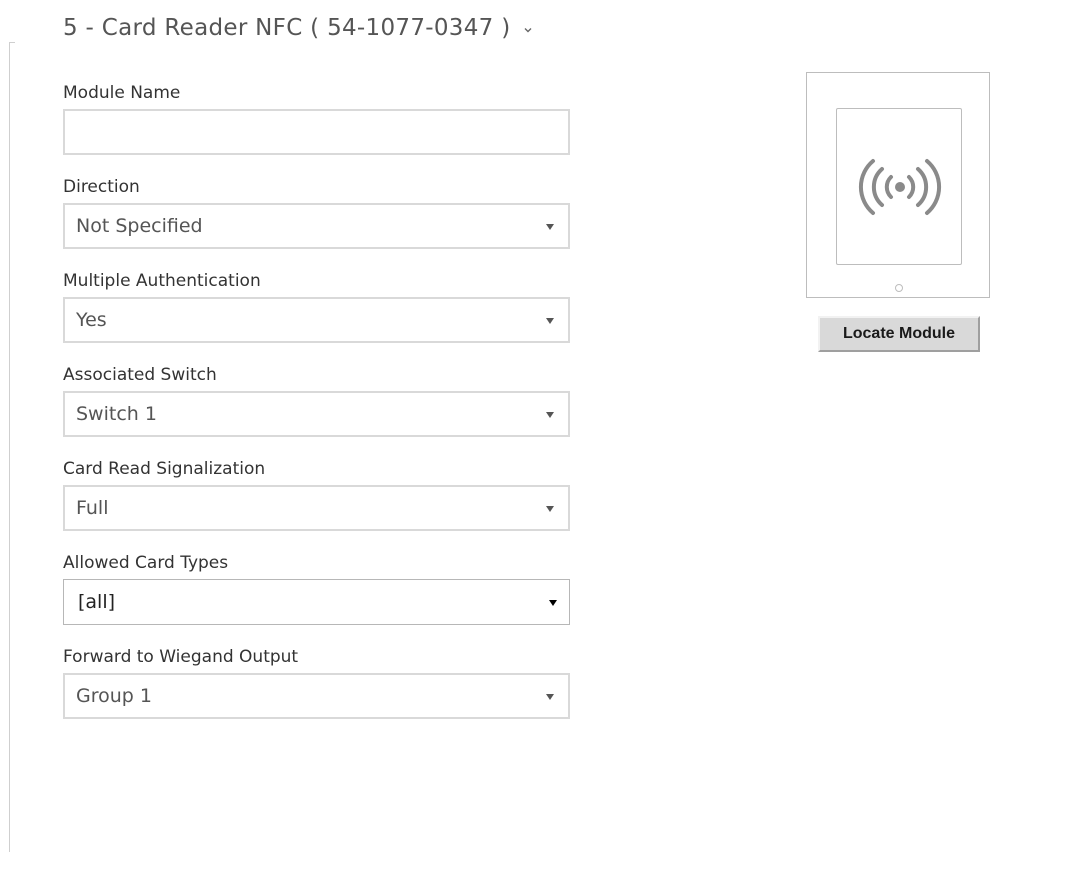  I want to click on module-name-label: Module Name, so click(122, 93).